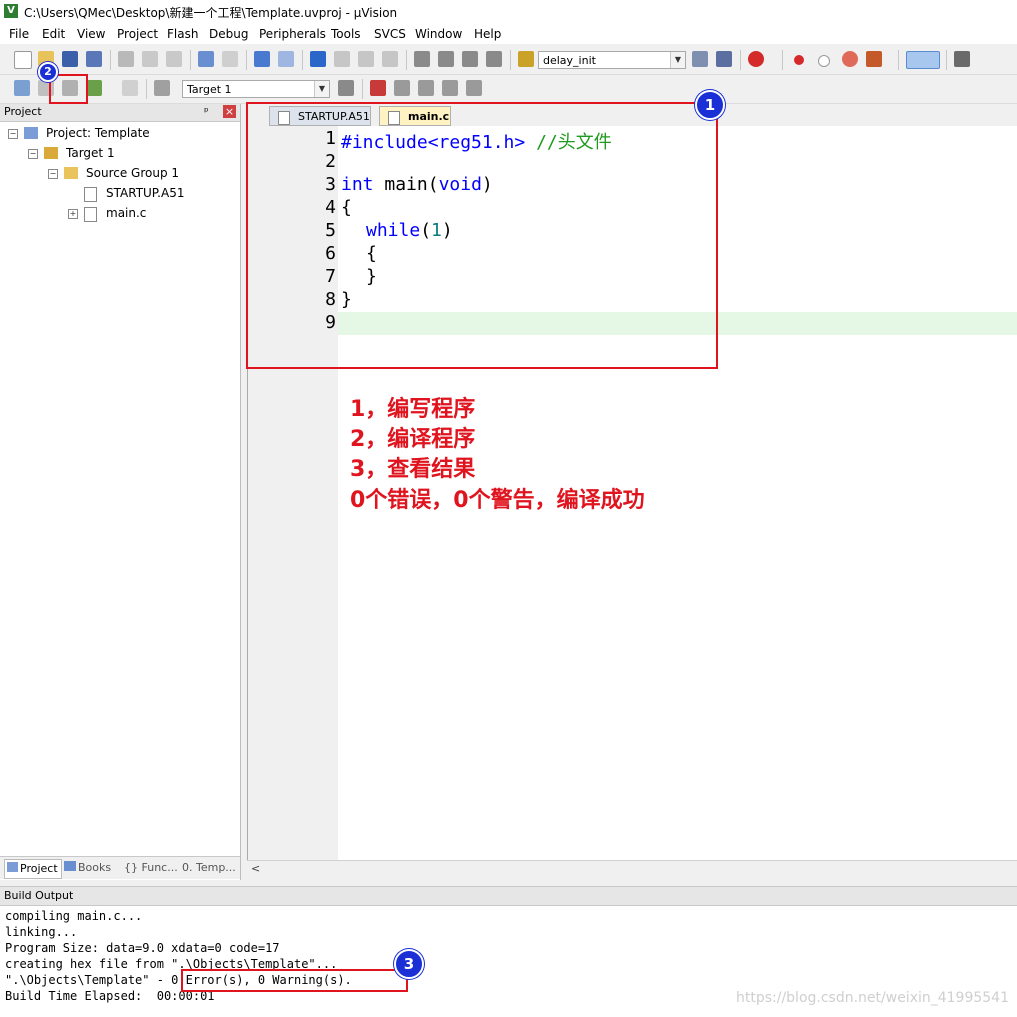 The image size is (1017, 1017). Describe the element at coordinates (710, 105) in the screenshot. I see `annotation-badge-1: 1` at that location.